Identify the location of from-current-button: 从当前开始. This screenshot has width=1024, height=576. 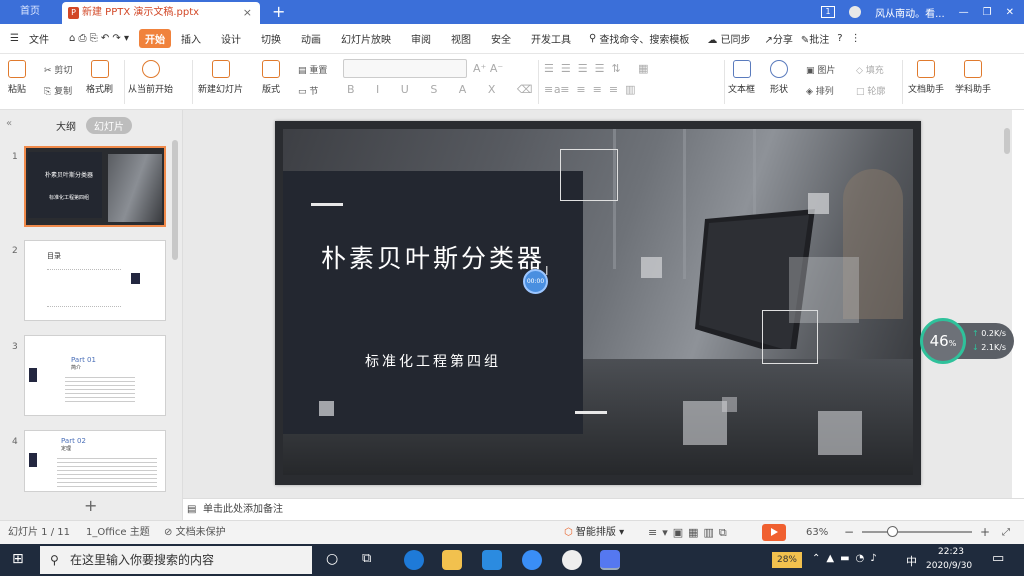
(150, 77).